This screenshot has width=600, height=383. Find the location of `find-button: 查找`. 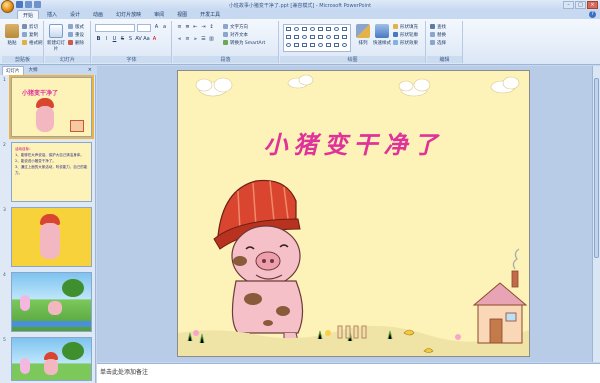

find-button: 查找 is located at coordinates (438, 27).